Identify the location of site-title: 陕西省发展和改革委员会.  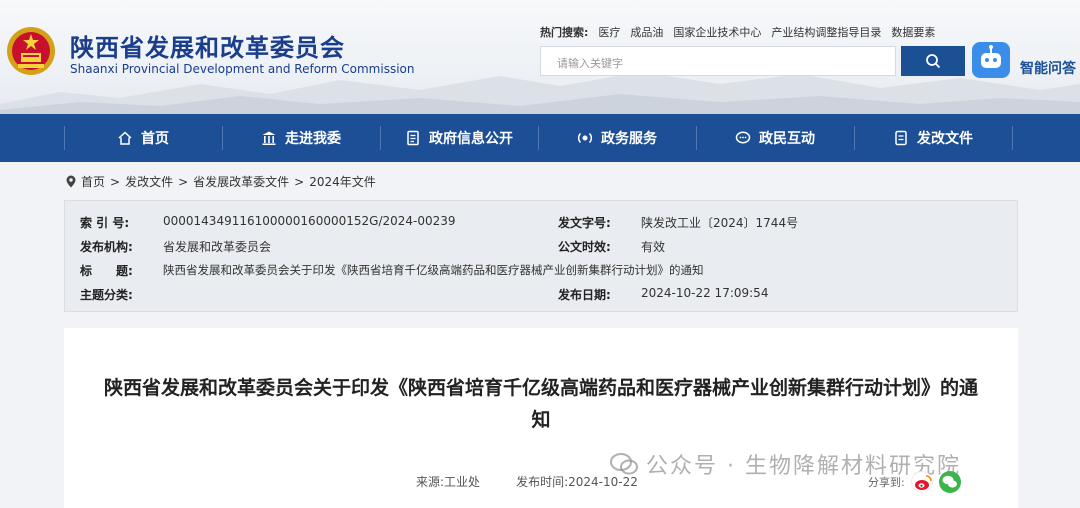
(207, 45).